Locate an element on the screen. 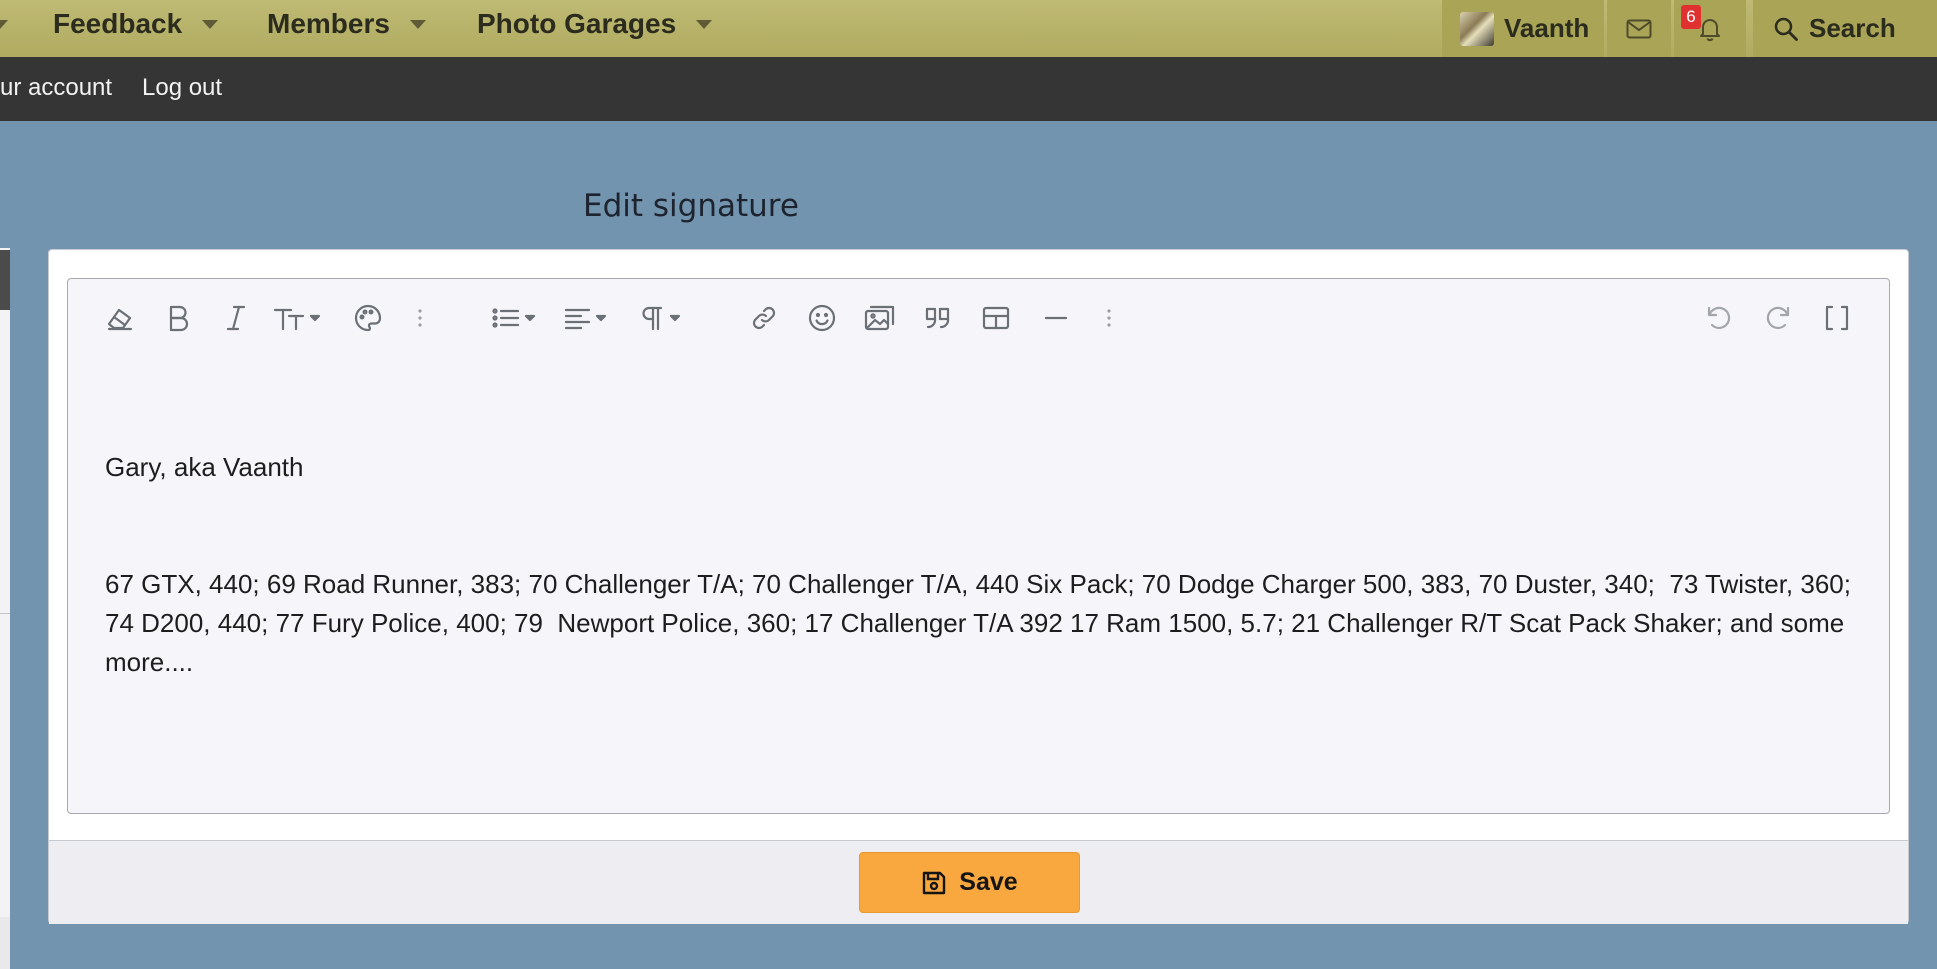 The width and height of the screenshot is (1937, 969). bold-icon is located at coordinates (179, 318).